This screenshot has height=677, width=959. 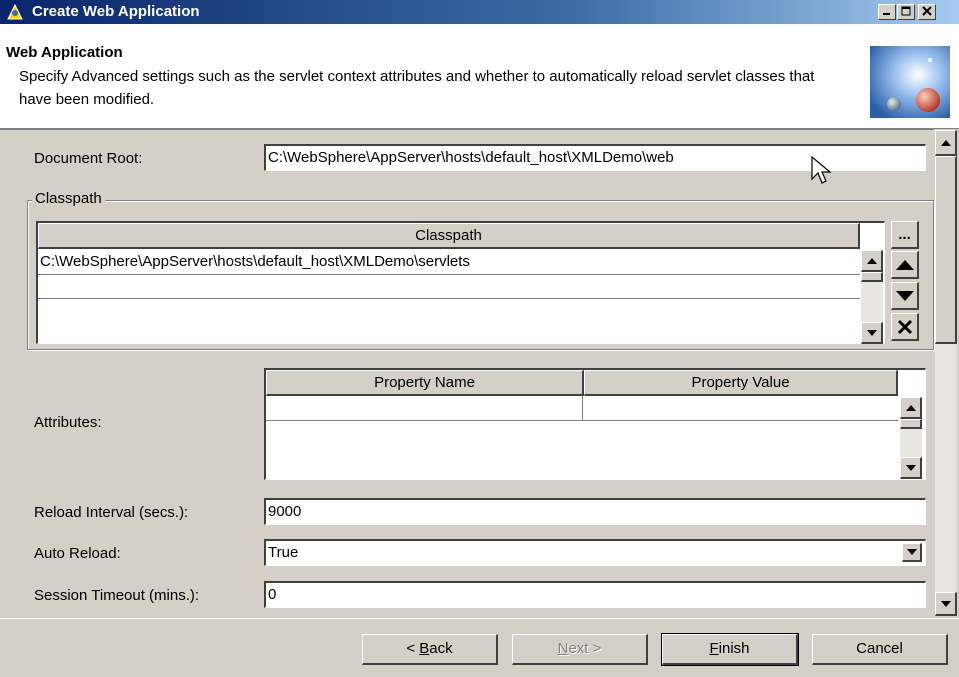 What do you see at coordinates (910, 82) in the screenshot?
I see `globe-banner-icon` at bounding box center [910, 82].